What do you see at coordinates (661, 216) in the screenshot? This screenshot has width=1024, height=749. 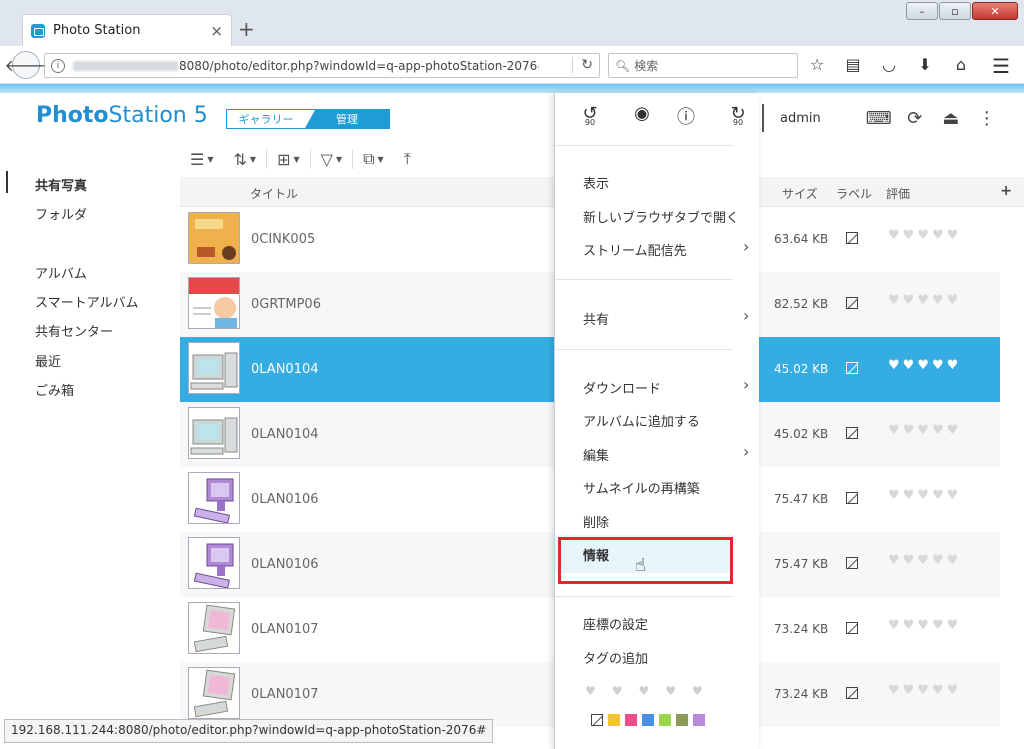 I see `menu-item-open-new-tab: 新しいブラウザタブで開く` at bounding box center [661, 216].